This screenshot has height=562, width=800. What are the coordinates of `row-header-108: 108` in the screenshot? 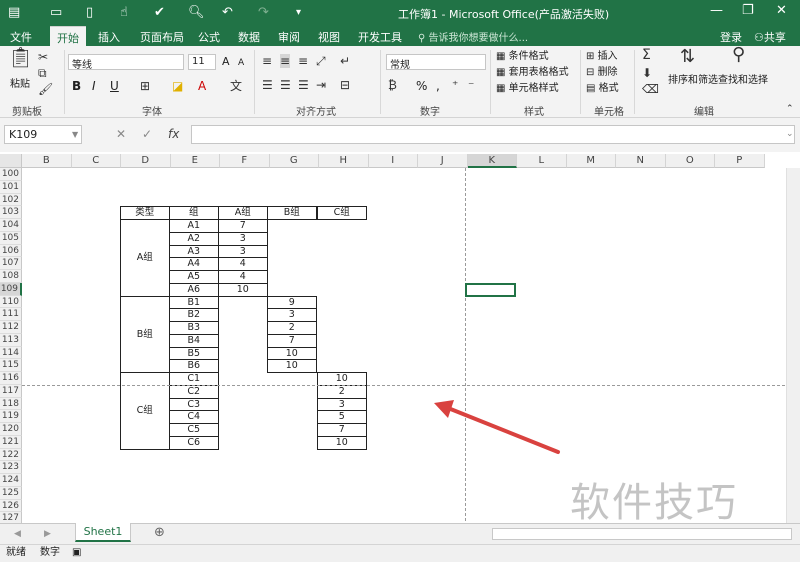 It's located at (11, 276).